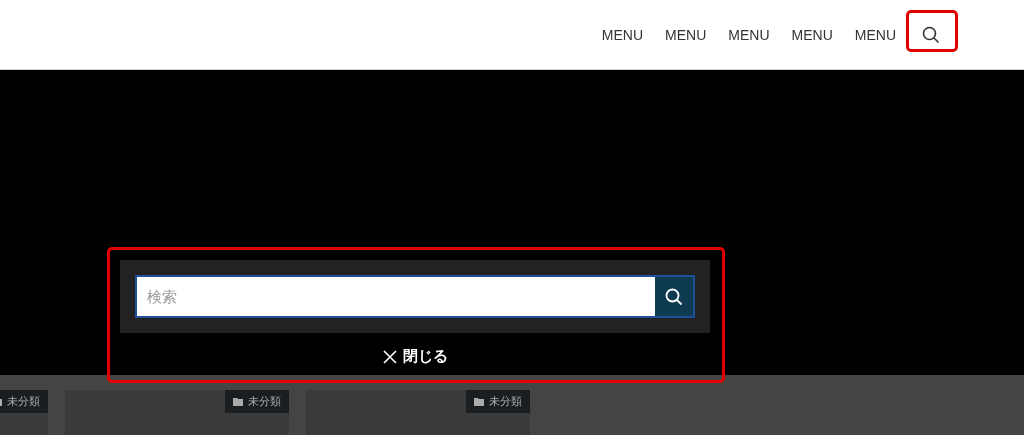 The image size is (1024, 435). What do you see at coordinates (931, 34) in the screenshot?
I see `search-icon` at bounding box center [931, 34].